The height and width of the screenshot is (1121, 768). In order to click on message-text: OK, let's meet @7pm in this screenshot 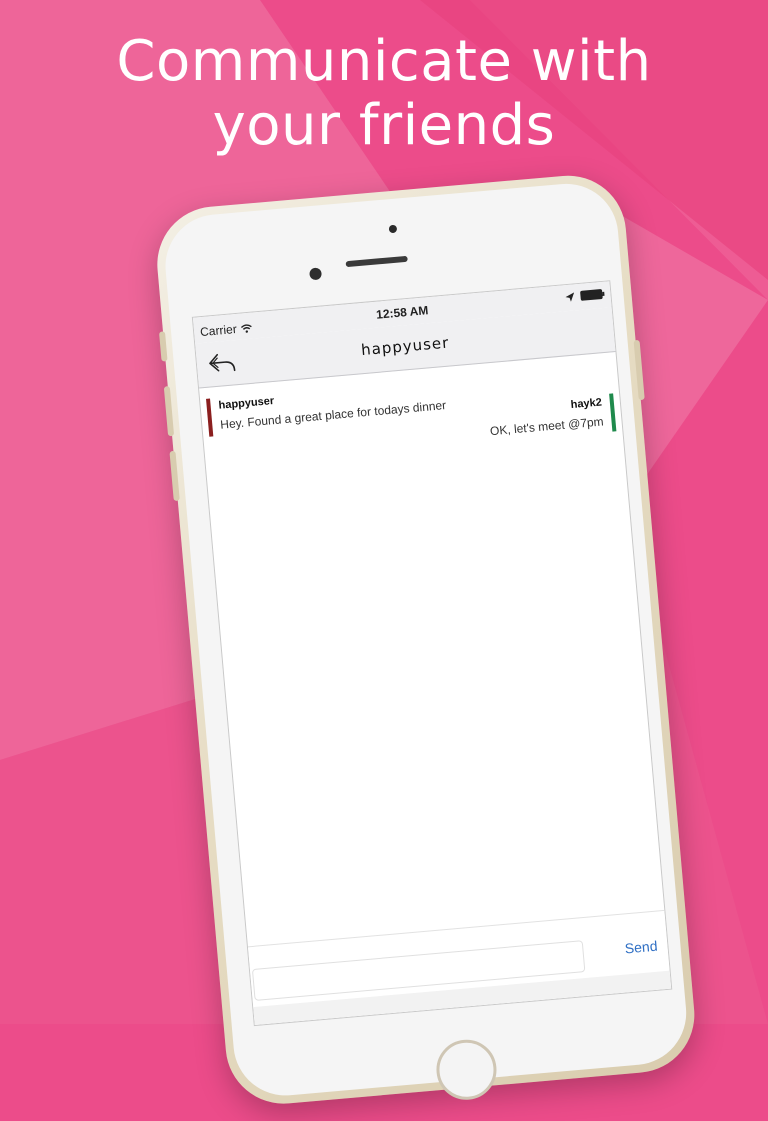, I will do `click(547, 426)`.